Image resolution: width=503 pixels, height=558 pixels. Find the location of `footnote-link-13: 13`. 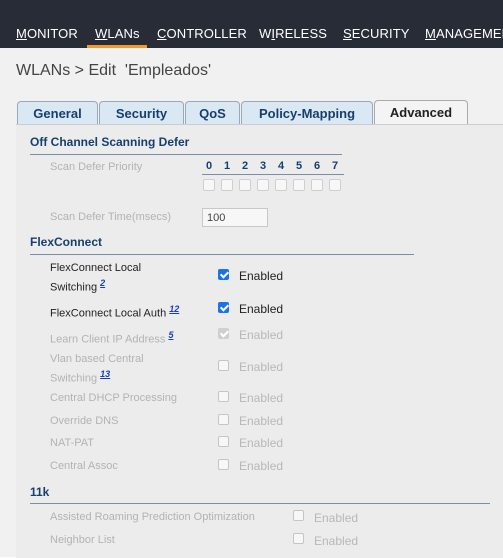

footnote-link-13: 13 is located at coordinates (105, 374).